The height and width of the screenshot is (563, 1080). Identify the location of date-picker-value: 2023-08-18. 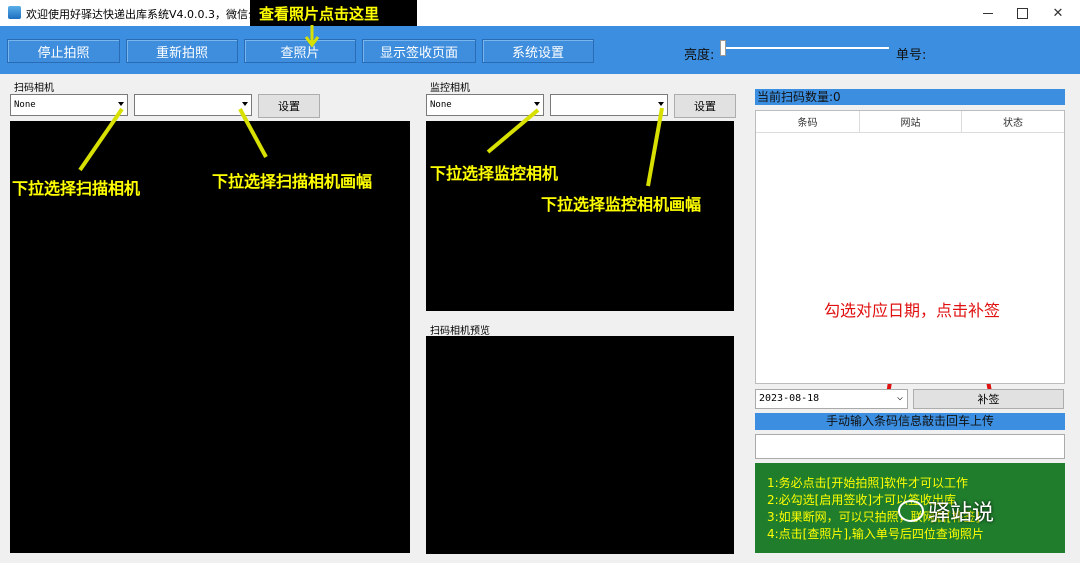
(789, 398).